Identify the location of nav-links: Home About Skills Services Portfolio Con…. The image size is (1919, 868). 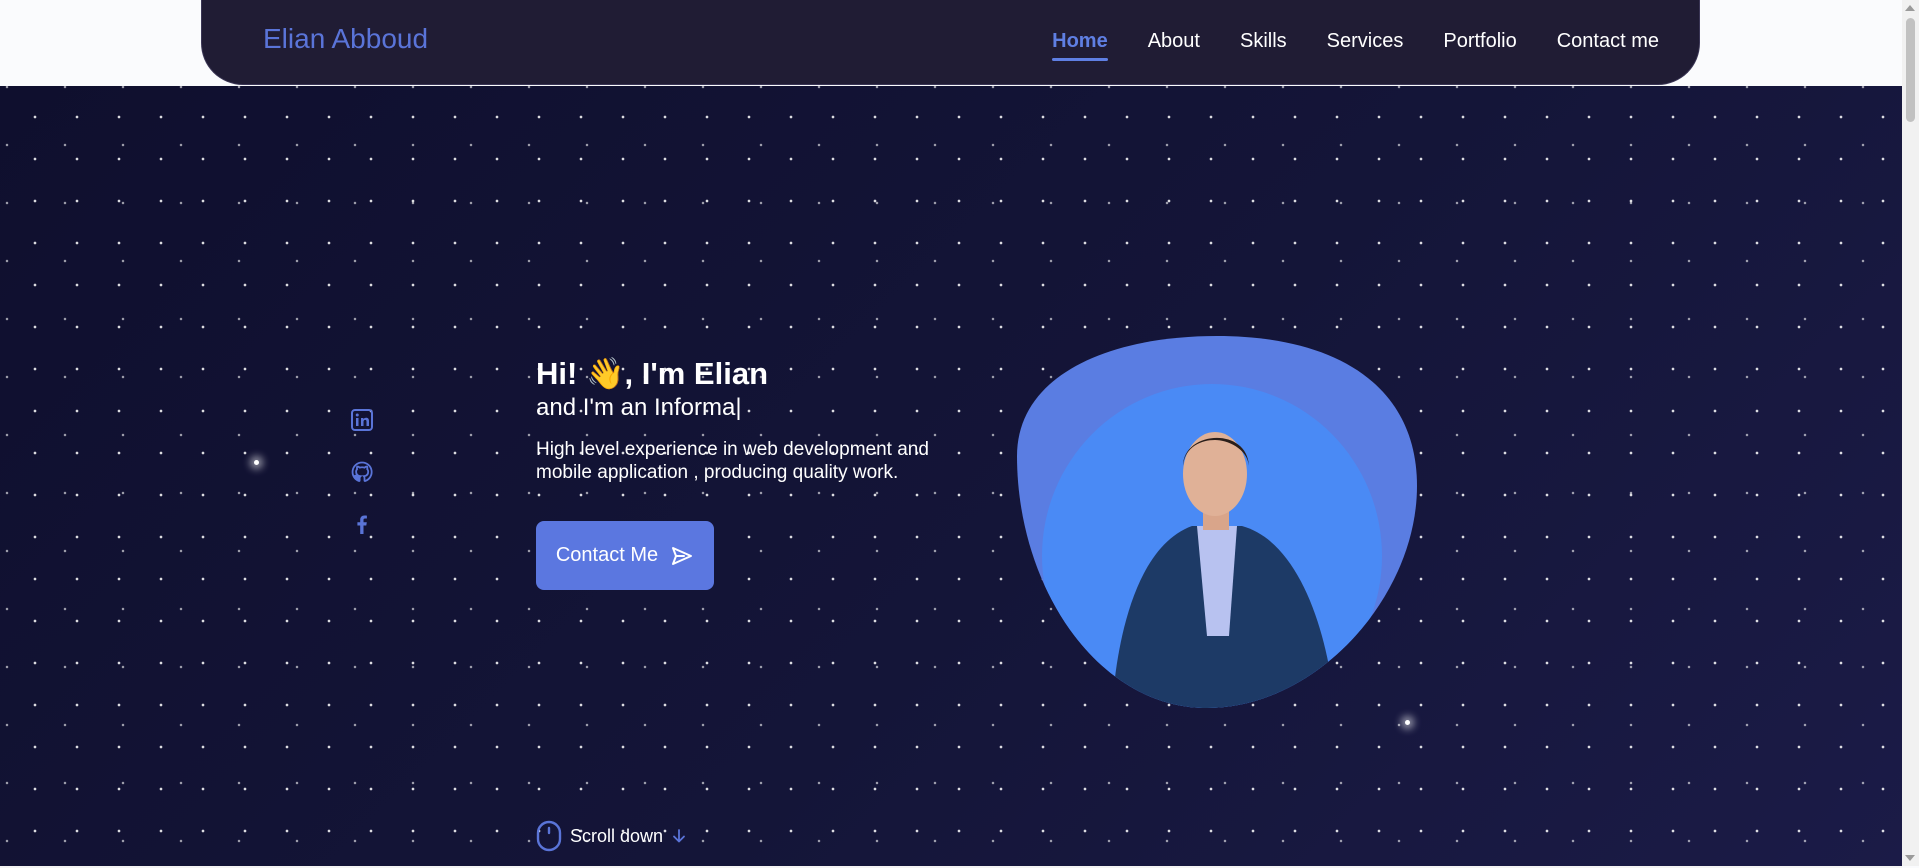
(1355, 45).